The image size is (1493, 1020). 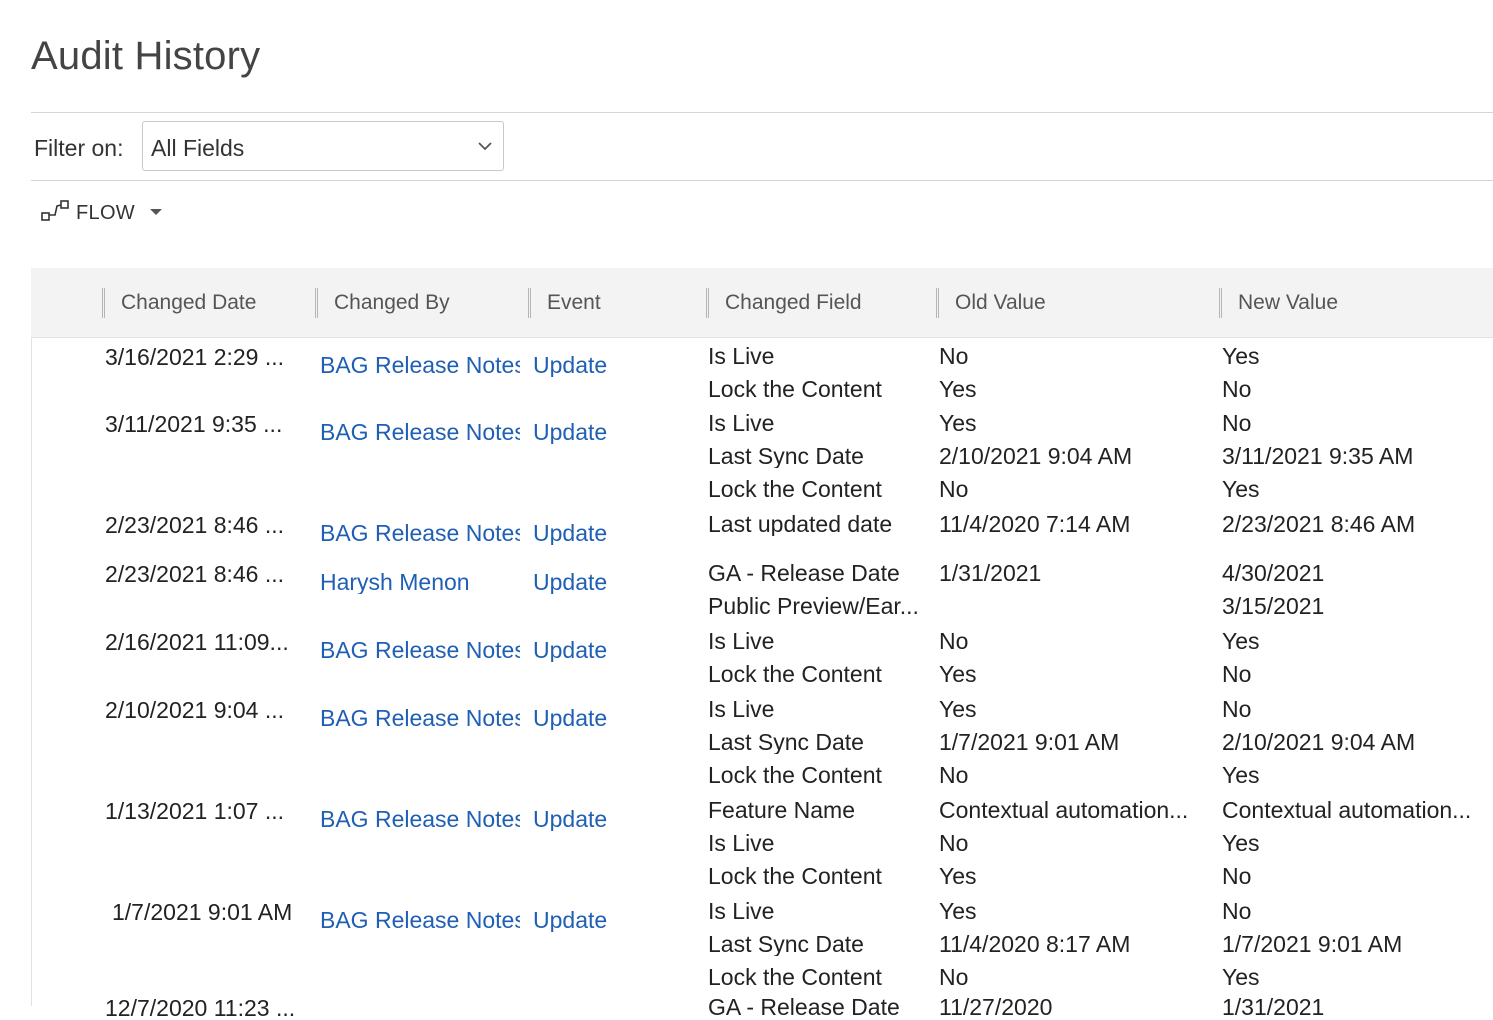 What do you see at coordinates (1036, 456) in the screenshot?
I see `old-value-cell: 2/10/2021 9:04 AM` at bounding box center [1036, 456].